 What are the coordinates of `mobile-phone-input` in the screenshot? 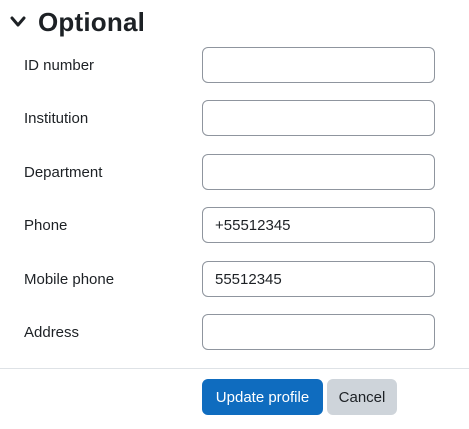 It's located at (318, 279).